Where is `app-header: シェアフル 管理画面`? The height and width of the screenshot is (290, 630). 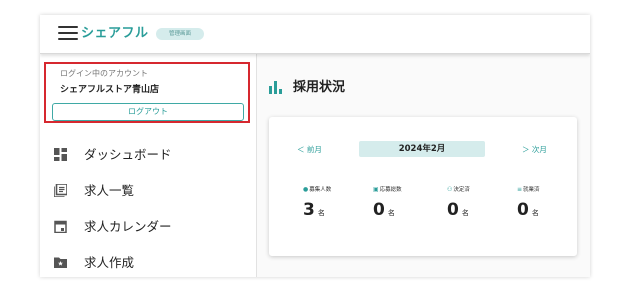
app-header: シェアフル 管理画面 is located at coordinates (315, 34).